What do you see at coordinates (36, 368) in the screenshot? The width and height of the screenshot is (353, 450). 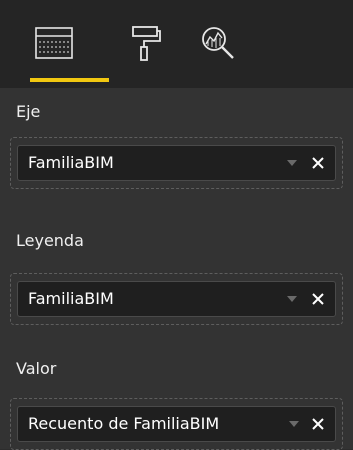 I see `values-label: Valor` at bounding box center [36, 368].